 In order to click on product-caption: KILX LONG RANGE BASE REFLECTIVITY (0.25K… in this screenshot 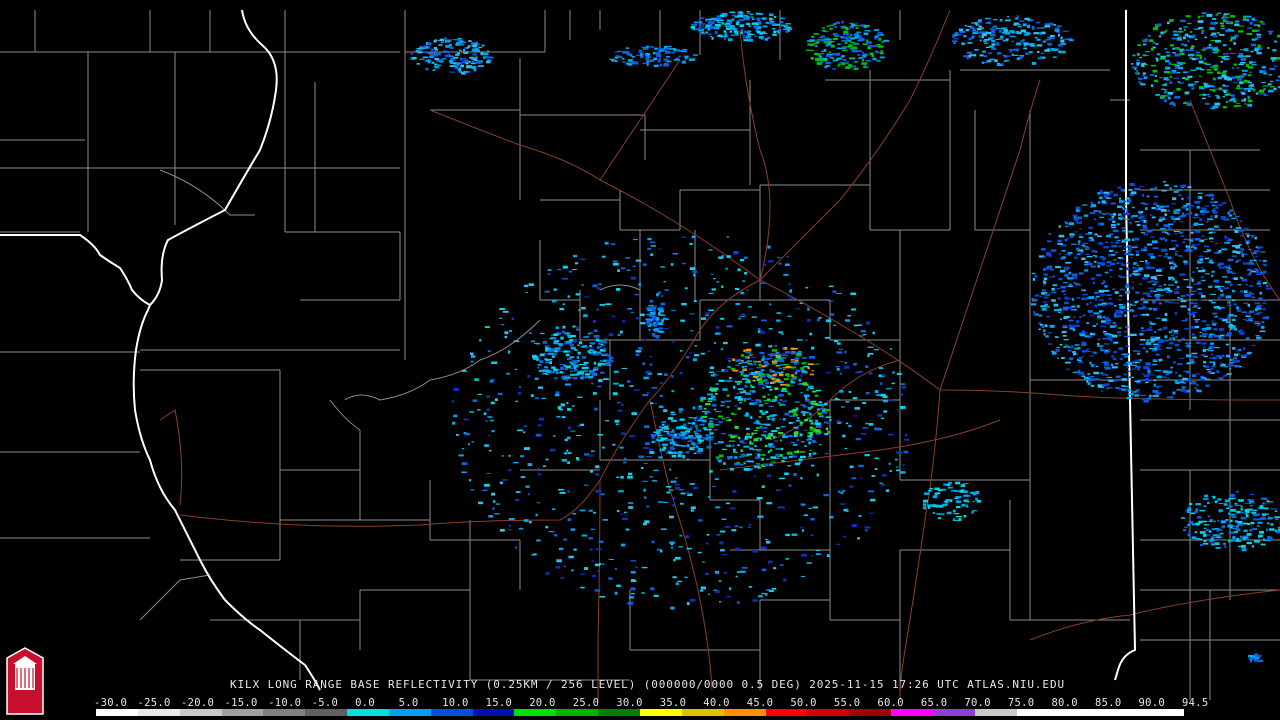, I will do `click(648, 684)`.